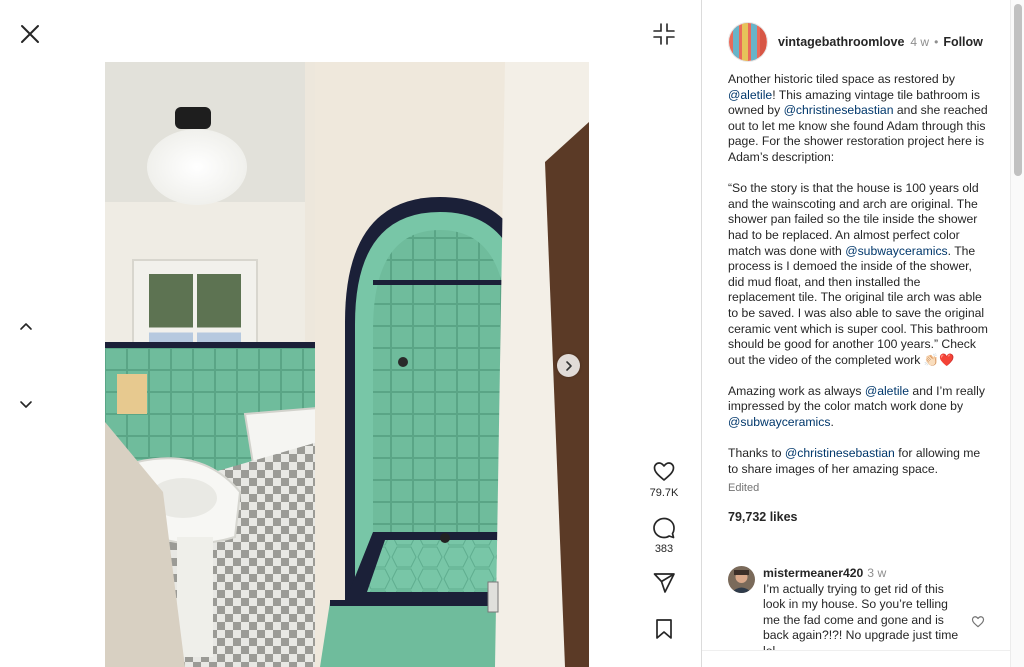  I want to click on comment-count: 383, so click(664, 549).